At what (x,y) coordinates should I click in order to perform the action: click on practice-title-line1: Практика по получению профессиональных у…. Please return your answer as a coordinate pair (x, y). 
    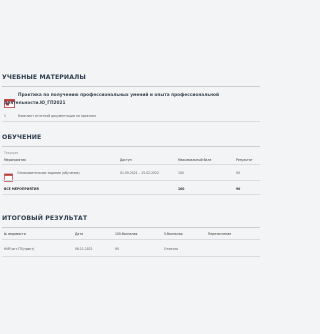
    Looking at the image, I should click on (118, 95).